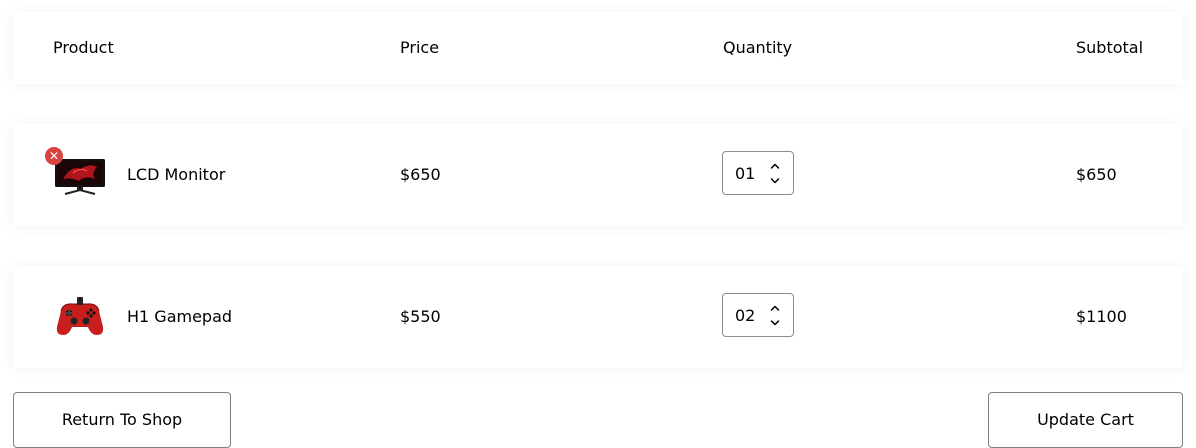 Image resolution: width=1196 pixels, height=448 pixels. Describe the element at coordinates (420, 174) in the screenshot. I see `product-price: $650` at that location.